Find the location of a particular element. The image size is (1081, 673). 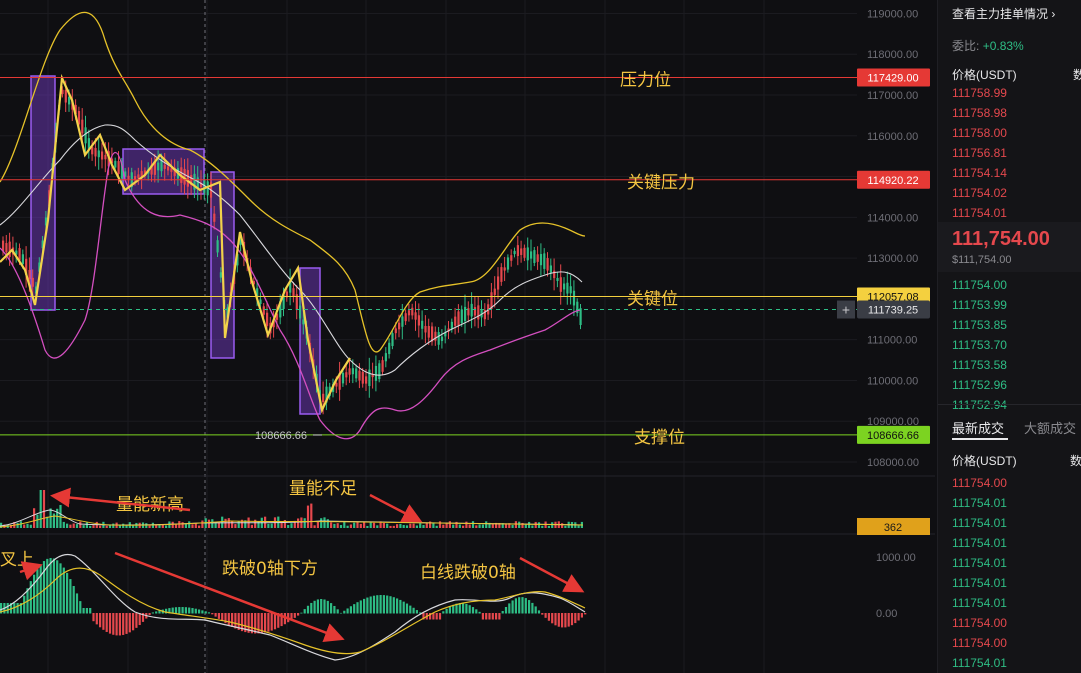

bid-price-row: 111753.85 is located at coordinates (979, 325).